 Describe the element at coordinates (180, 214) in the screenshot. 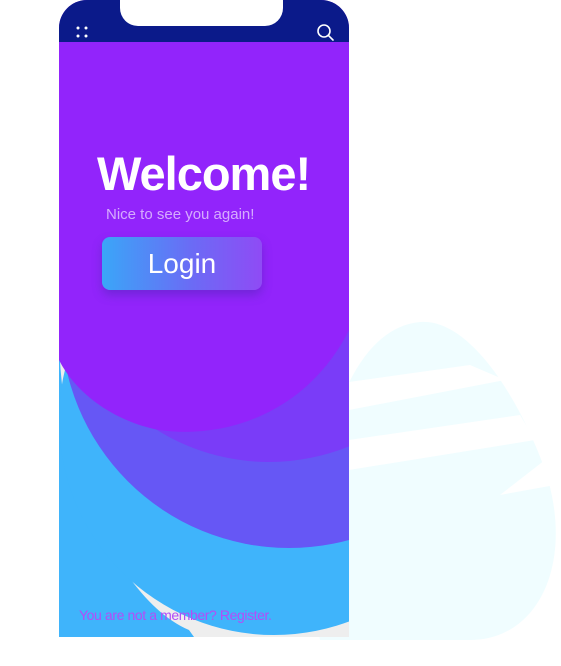

I see `welcome-subtitle: Nice to see you again!` at that location.